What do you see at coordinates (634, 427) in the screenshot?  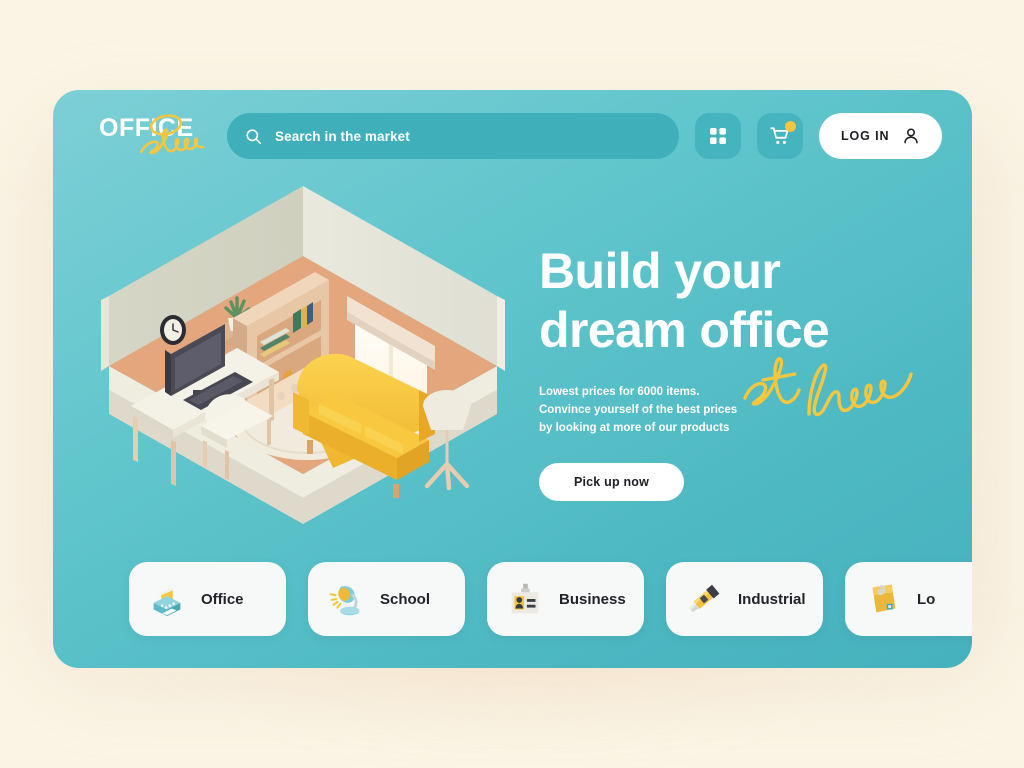 I see `hero-subcopy-line3: by looking at more of our products` at bounding box center [634, 427].